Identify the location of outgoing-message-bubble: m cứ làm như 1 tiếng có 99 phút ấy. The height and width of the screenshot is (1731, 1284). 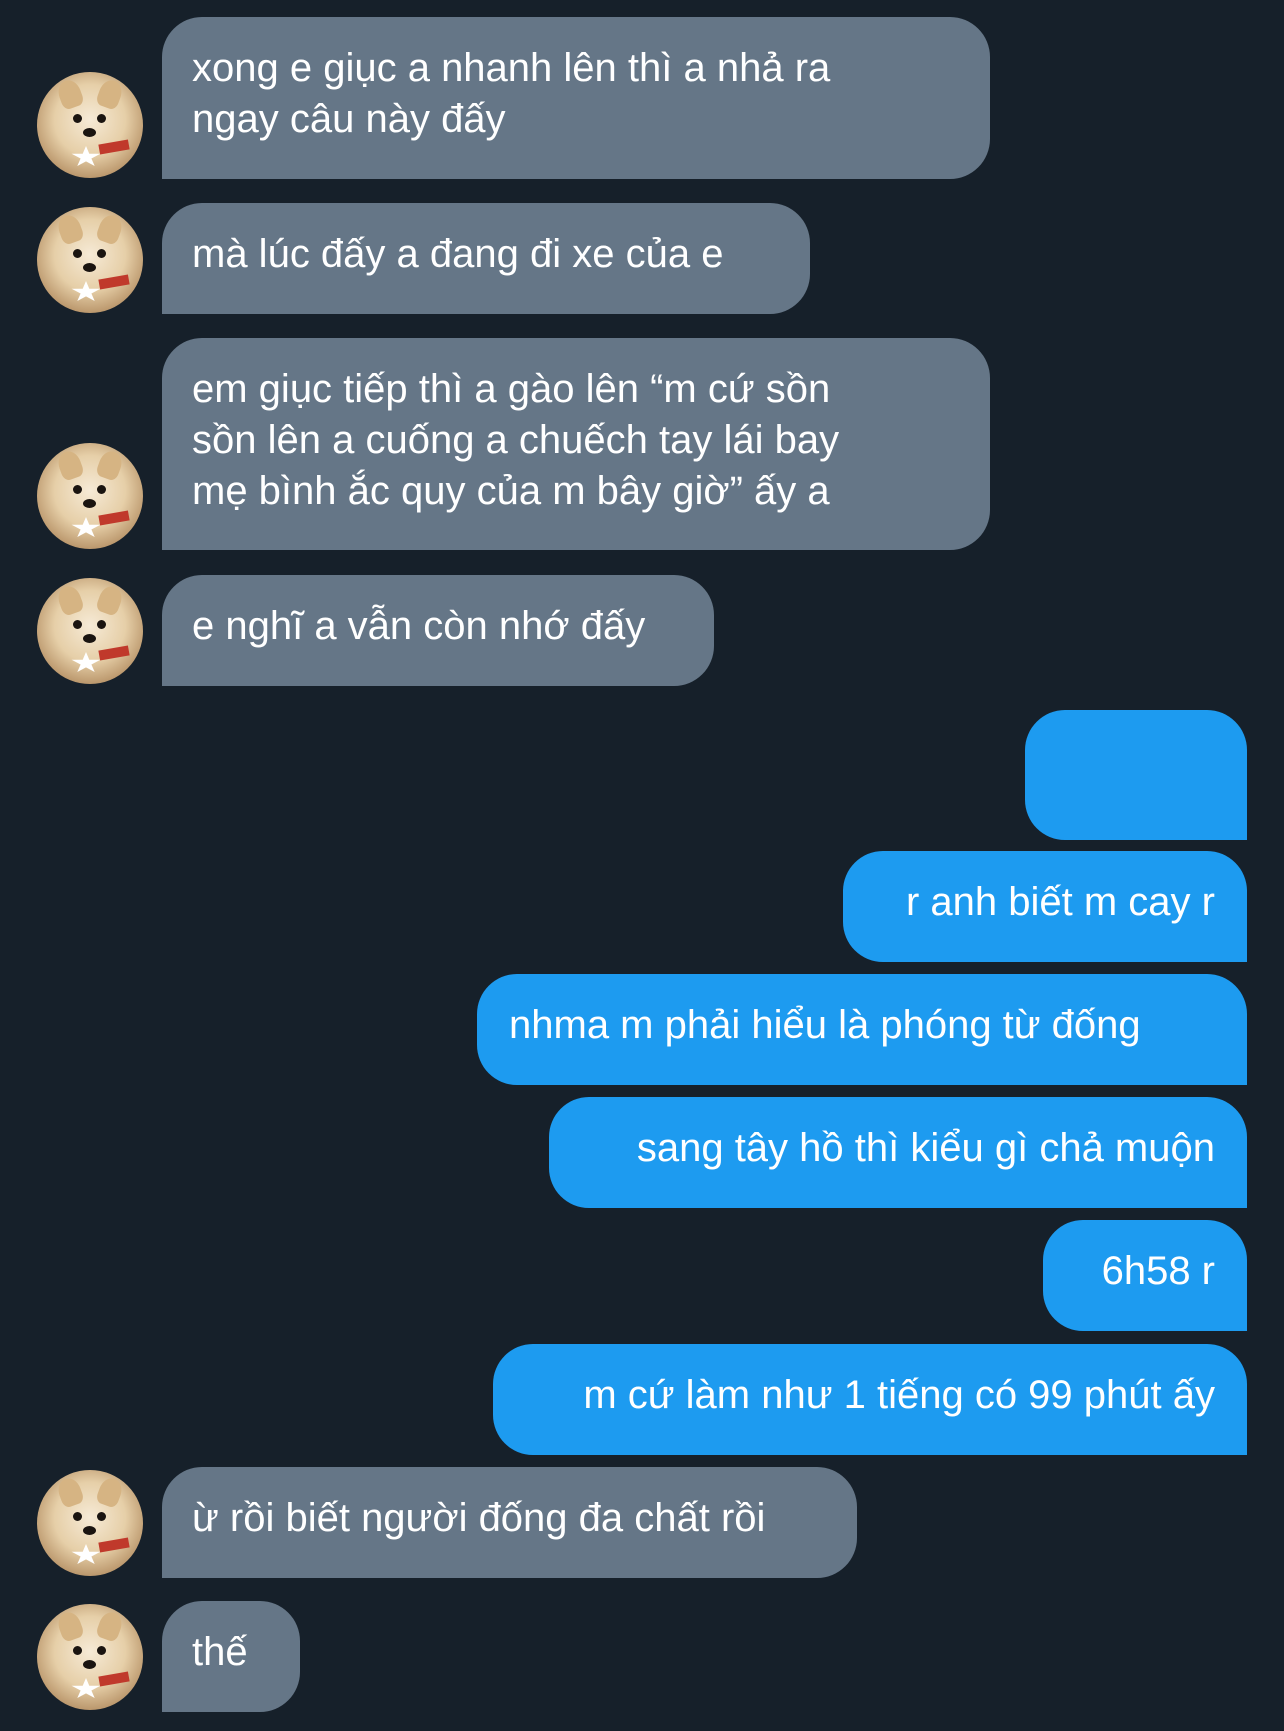
(870, 1399).